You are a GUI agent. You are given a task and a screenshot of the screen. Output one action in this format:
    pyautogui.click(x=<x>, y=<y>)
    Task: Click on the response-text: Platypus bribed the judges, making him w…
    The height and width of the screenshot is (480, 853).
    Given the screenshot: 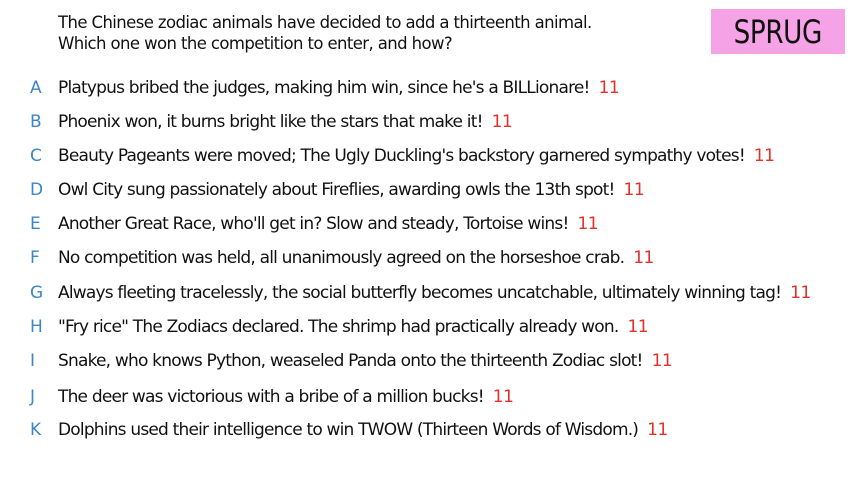 What is the action you would take?
    pyautogui.click(x=324, y=88)
    